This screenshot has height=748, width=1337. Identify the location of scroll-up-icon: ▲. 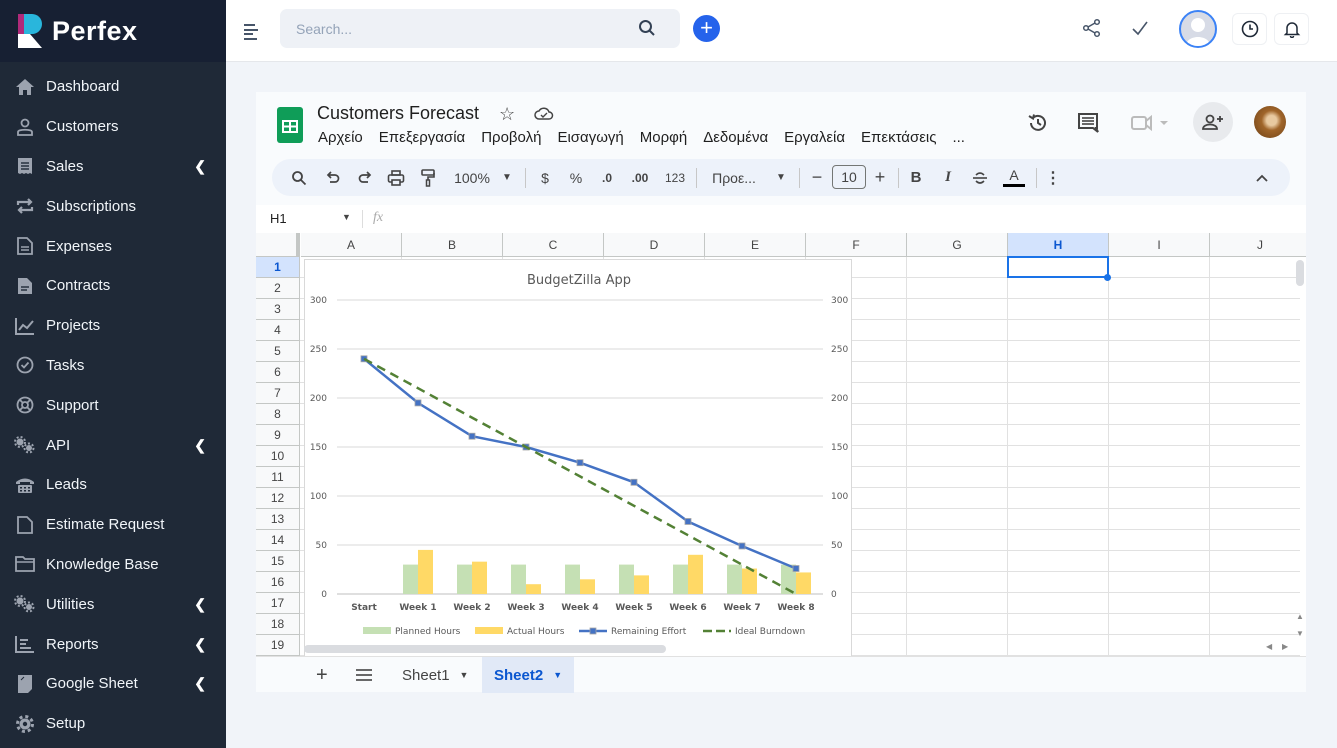
(1300, 616).